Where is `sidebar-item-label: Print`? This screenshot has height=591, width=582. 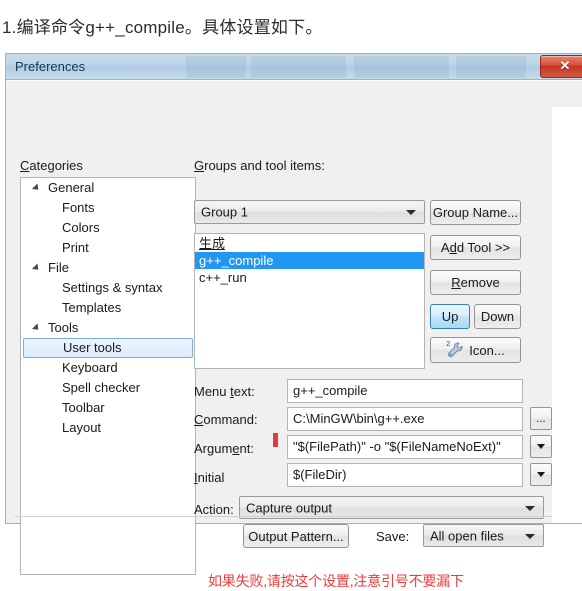 sidebar-item-label: Print is located at coordinates (75, 247).